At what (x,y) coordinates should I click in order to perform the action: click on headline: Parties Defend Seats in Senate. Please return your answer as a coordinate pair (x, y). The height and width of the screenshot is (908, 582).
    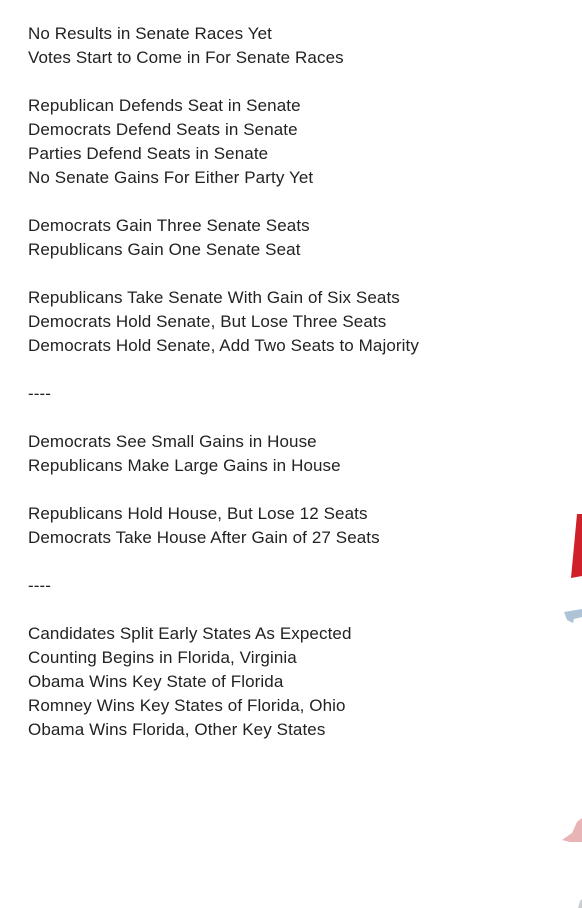
    Looking at the image, I should click on (148, 153).